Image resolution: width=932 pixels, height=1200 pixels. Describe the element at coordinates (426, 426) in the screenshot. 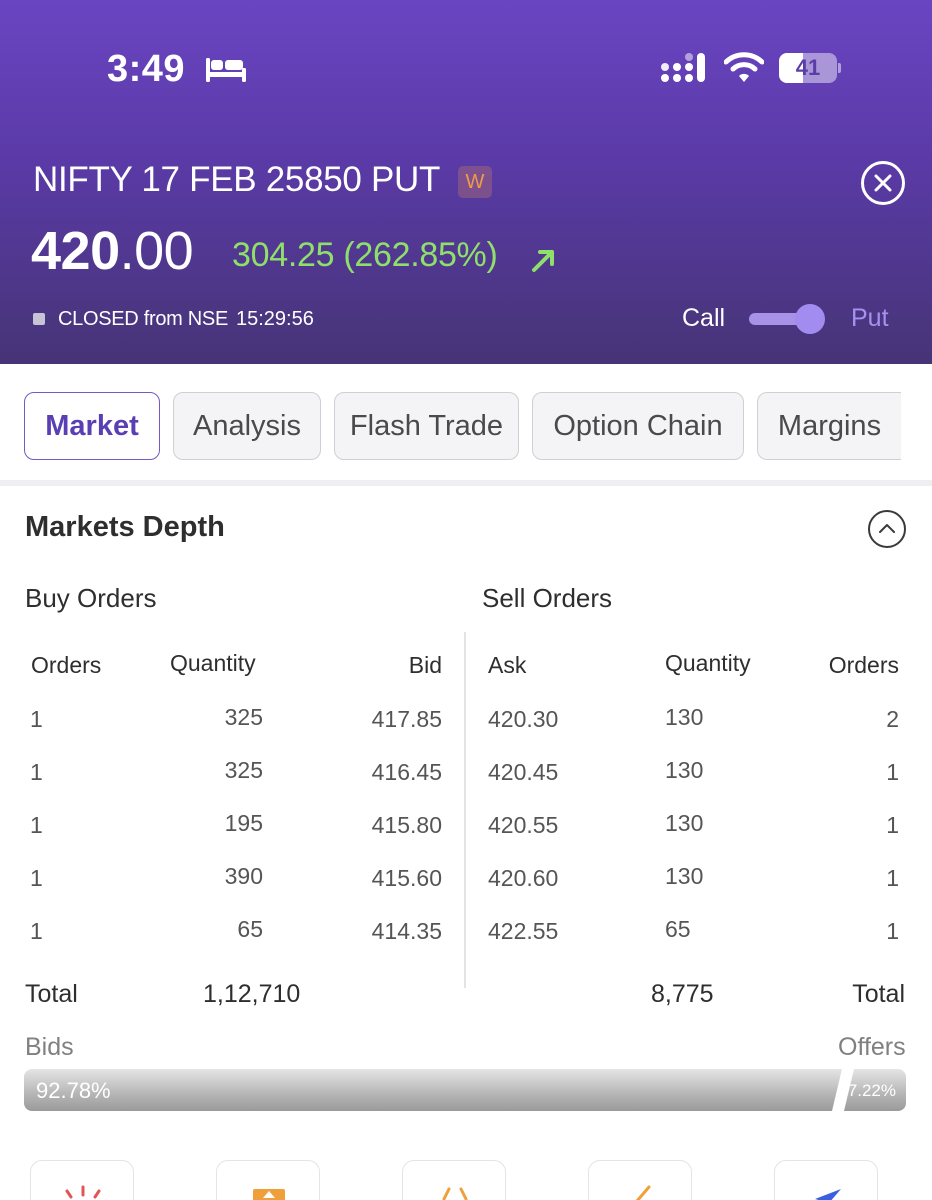

I see `tab-flash-trade: Flash Trade` at that location.